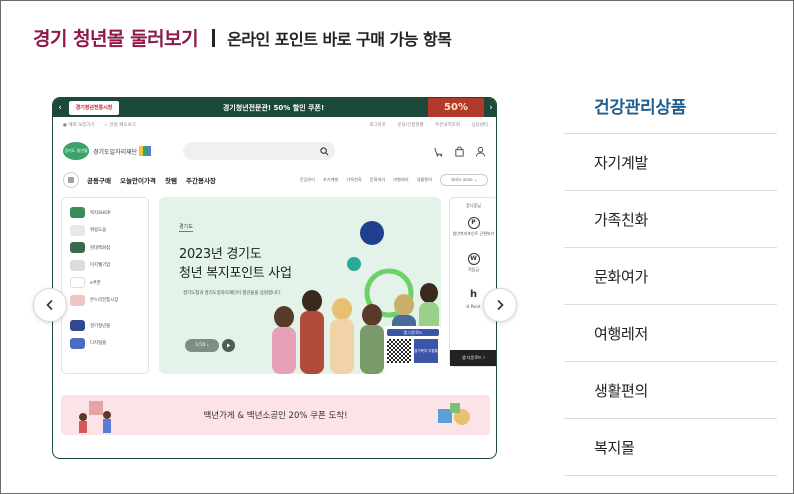  What do you see at coordinates (100, 326) in the screenshot?
I see `mock-sidebar-label: 경기청년몰` at bounding box center [100, 326].